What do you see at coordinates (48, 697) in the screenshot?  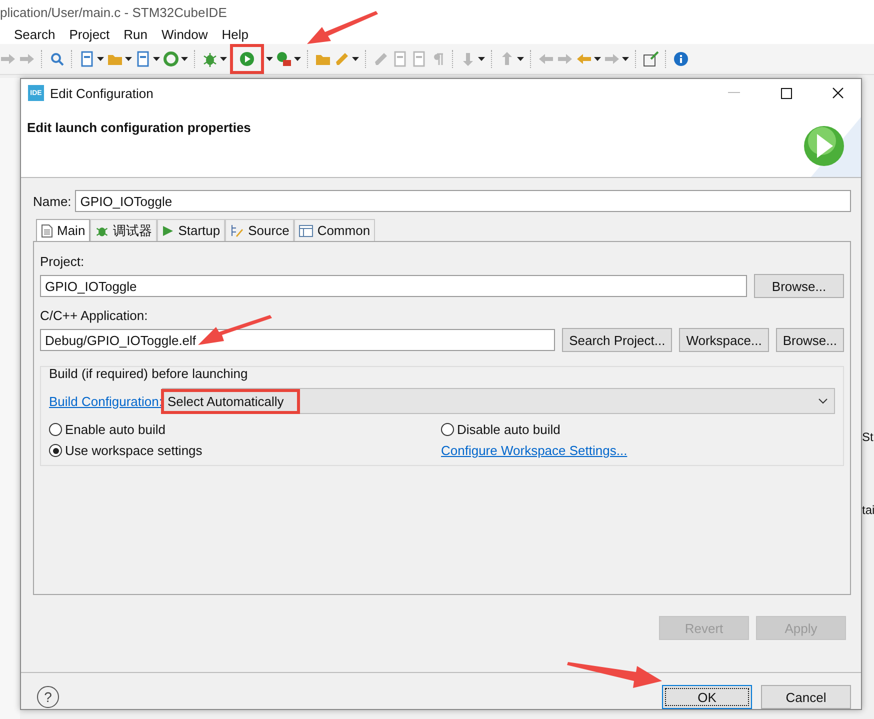 I see `help-button: ?` at bounding box center [48, 697].